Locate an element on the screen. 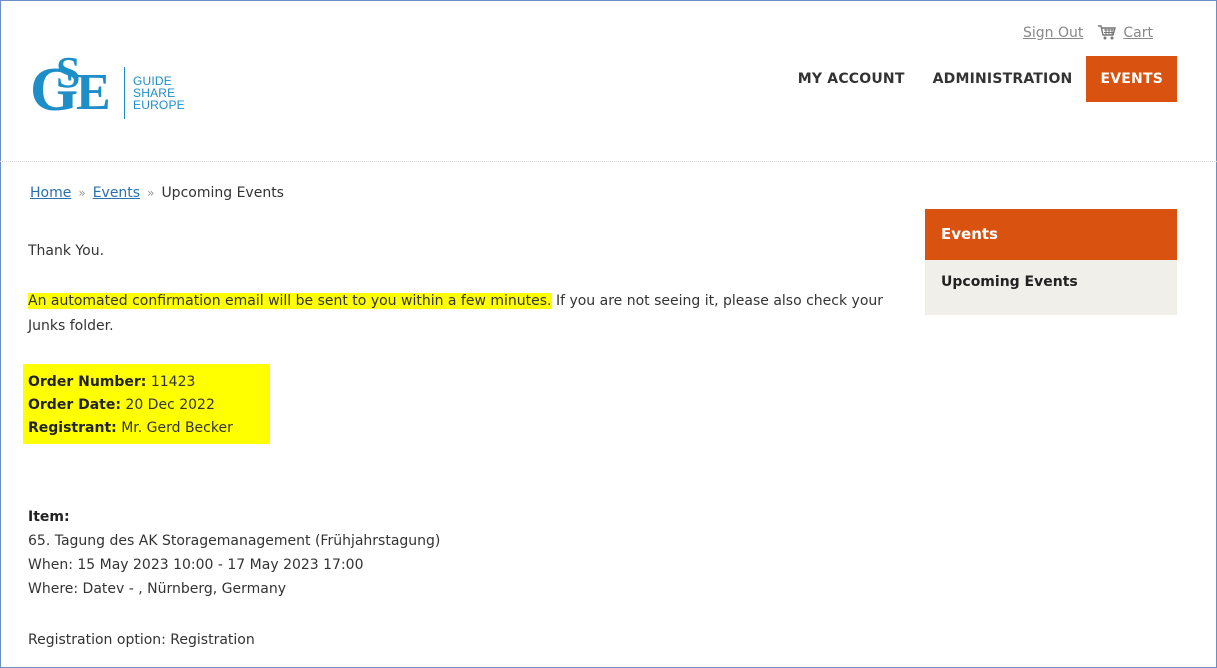 The width and height of the screenshot is (1217, 668). registrant-value: Mr. Gerd Becker is located at coordinates (177, 428).